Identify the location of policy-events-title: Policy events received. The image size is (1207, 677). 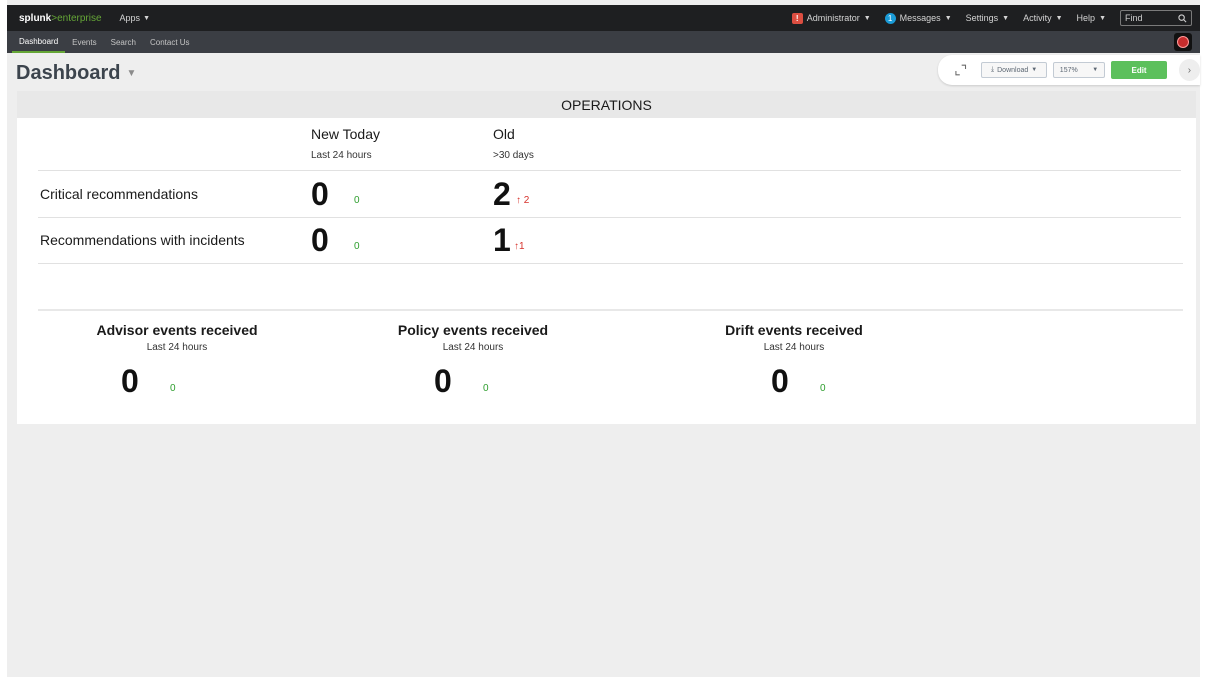
(473, 330).